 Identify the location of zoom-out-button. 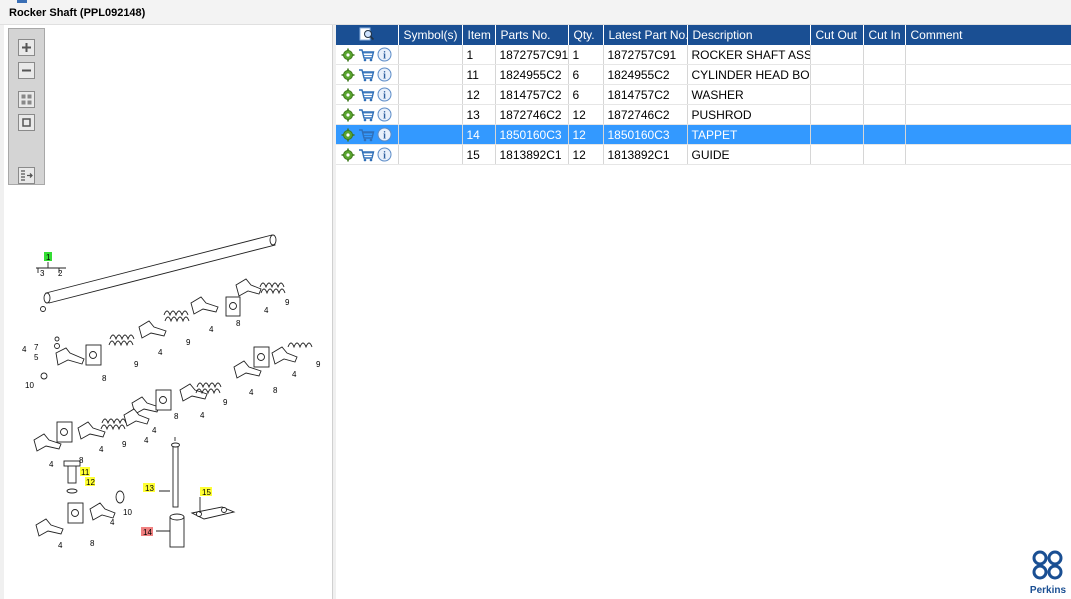
(26, 70).